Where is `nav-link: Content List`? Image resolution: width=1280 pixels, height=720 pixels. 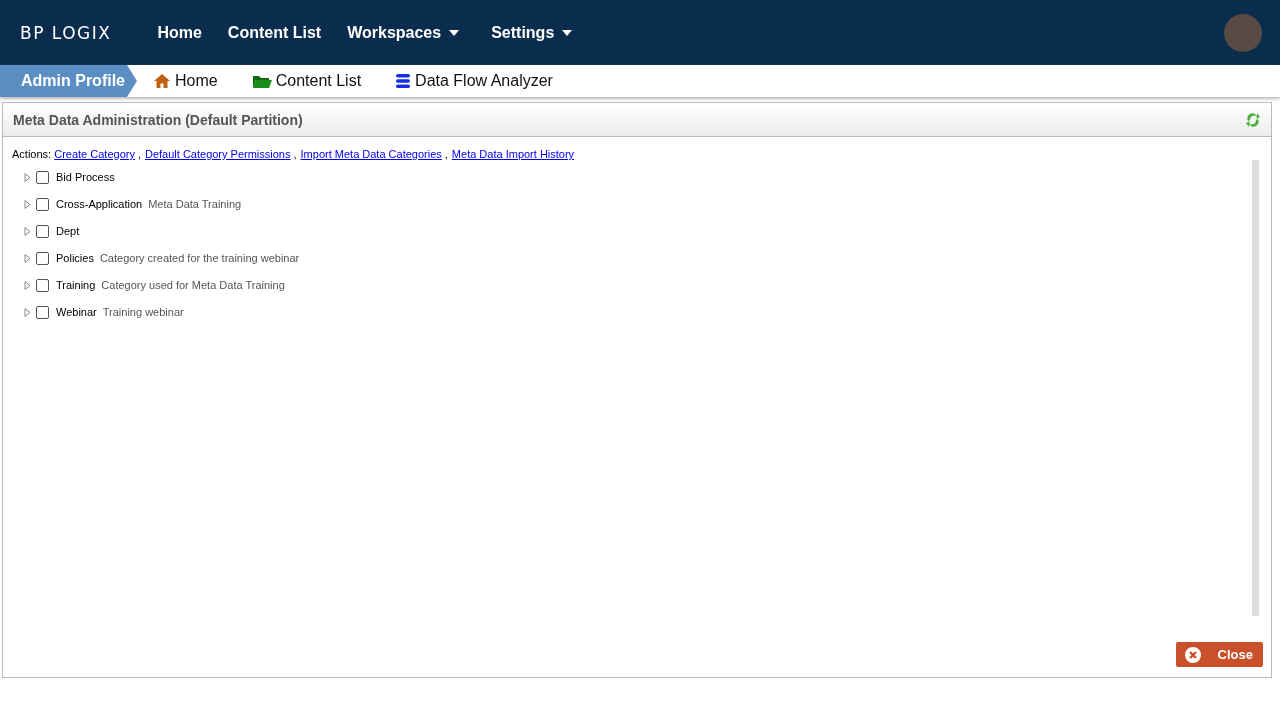
nav-link: Content List is located at coordinates (274, 32).